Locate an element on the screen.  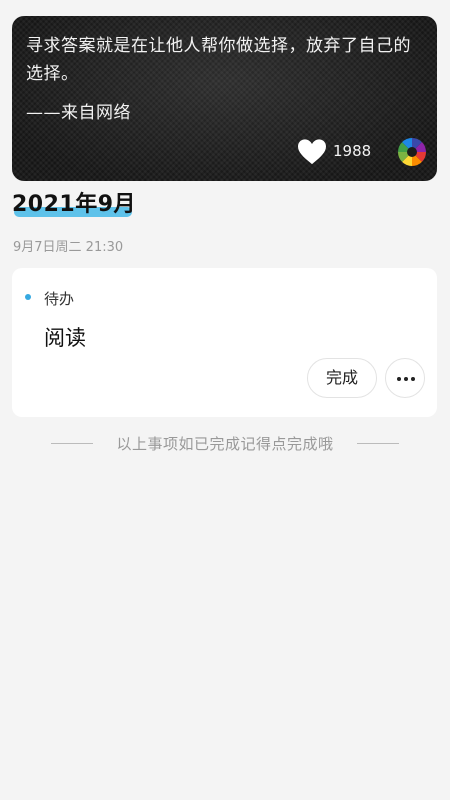
month-header: 2021年9月 is located at coordinates (74, 205).